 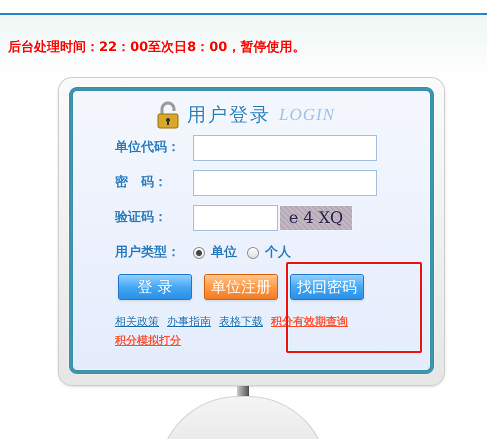 What do you see at coordinates (316, 218) in the screenshot?
I see `captcha-image: e 4 XQ` at bounding box center [316, 218].